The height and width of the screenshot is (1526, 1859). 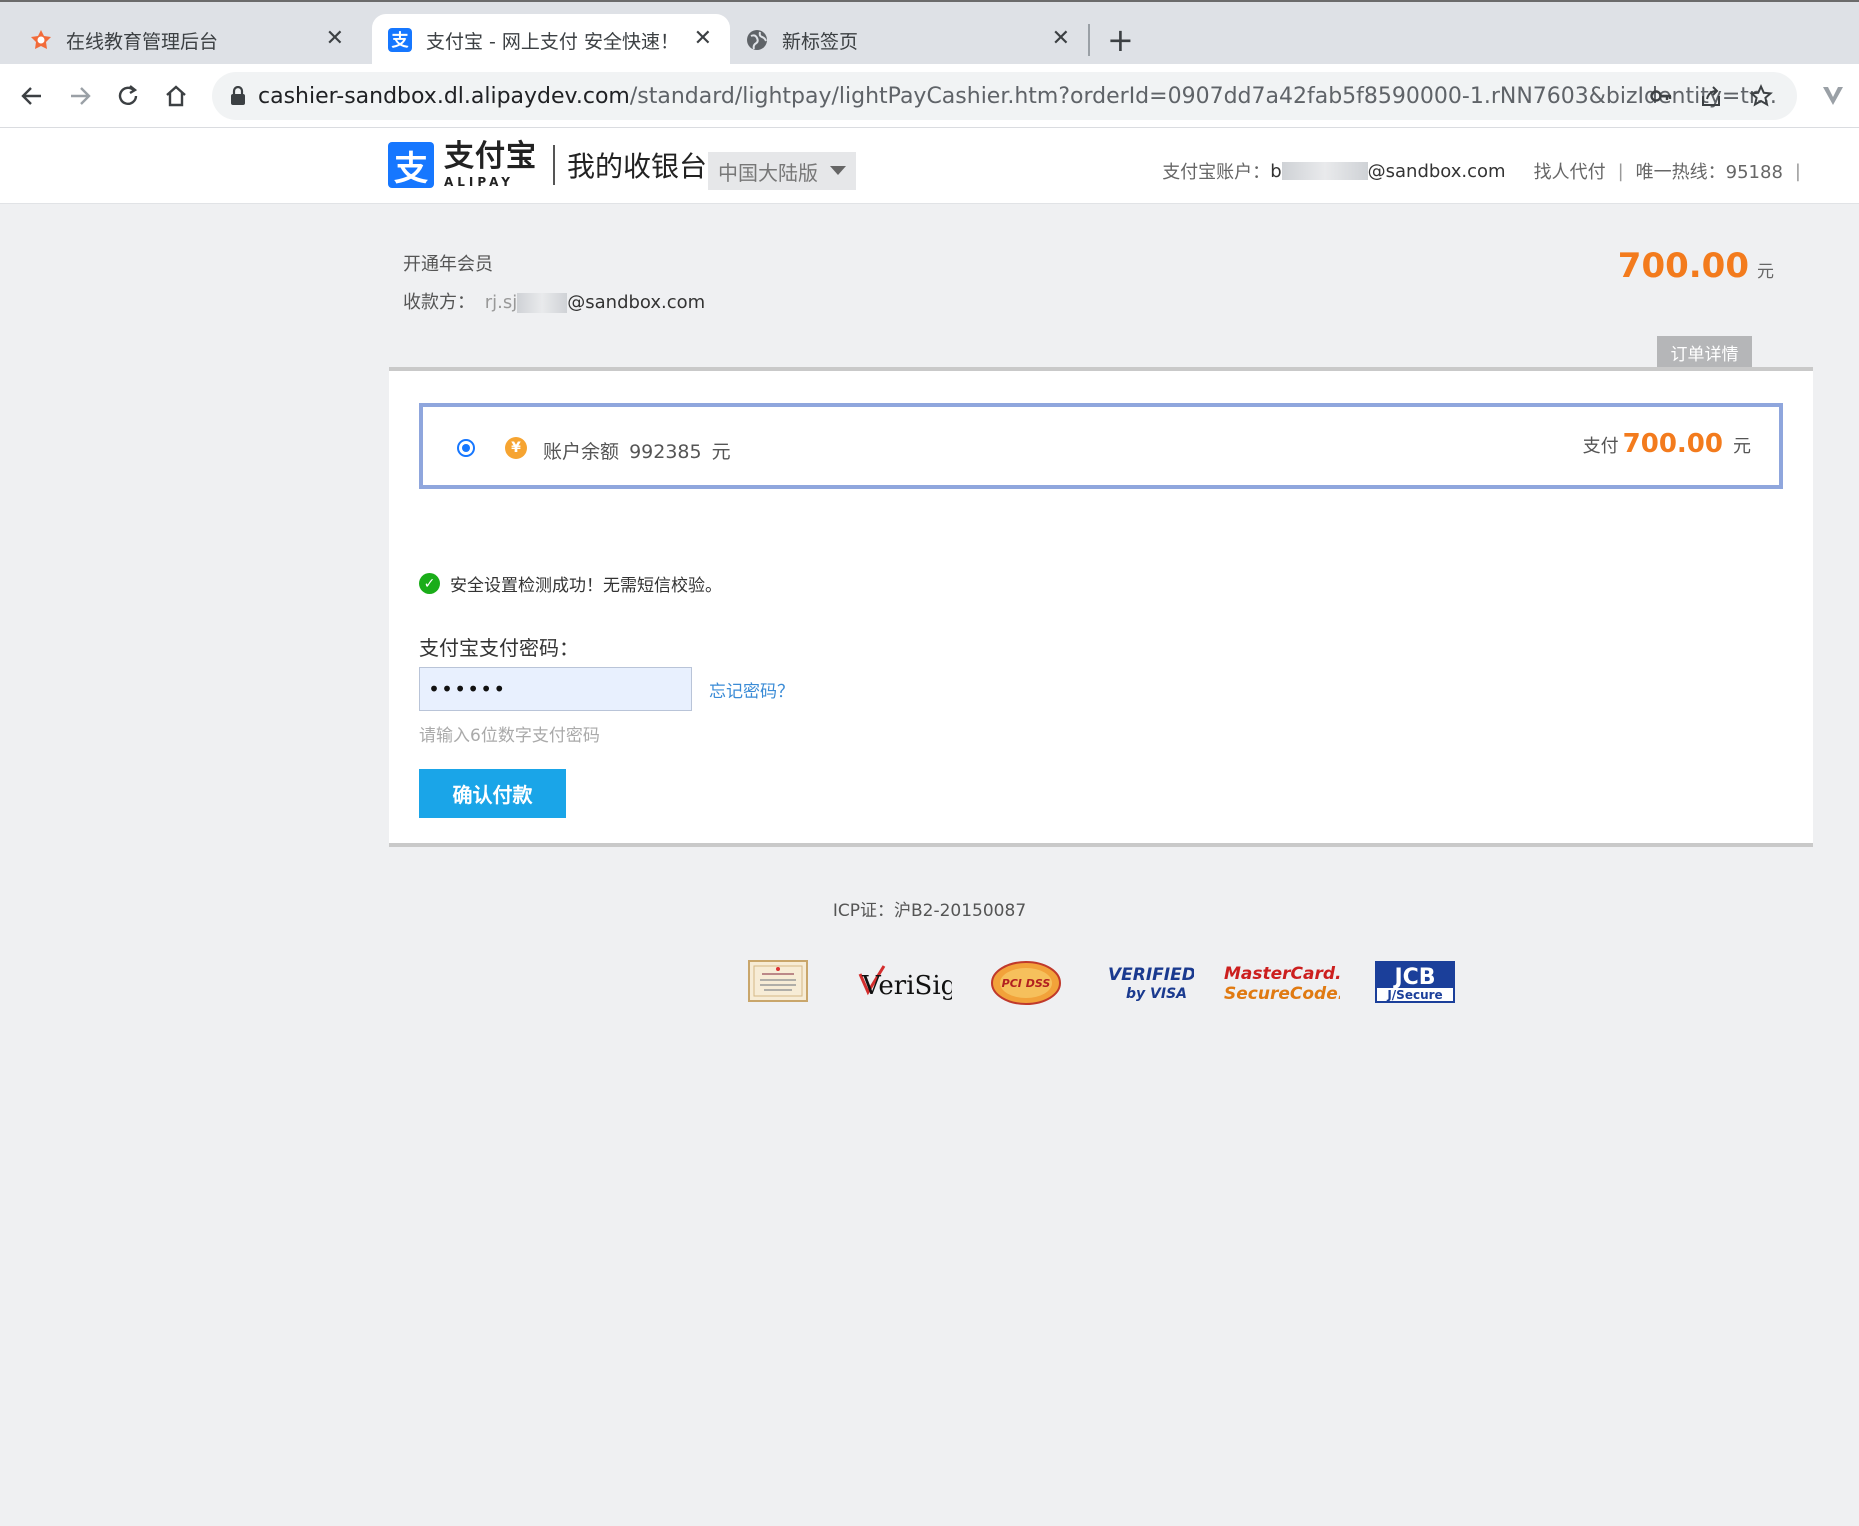 What do you see at coordinates (929, 911) in the screenshot?
I see `icp-license: ICP证：沪B2-20150087` at bounding box center [929, 911].